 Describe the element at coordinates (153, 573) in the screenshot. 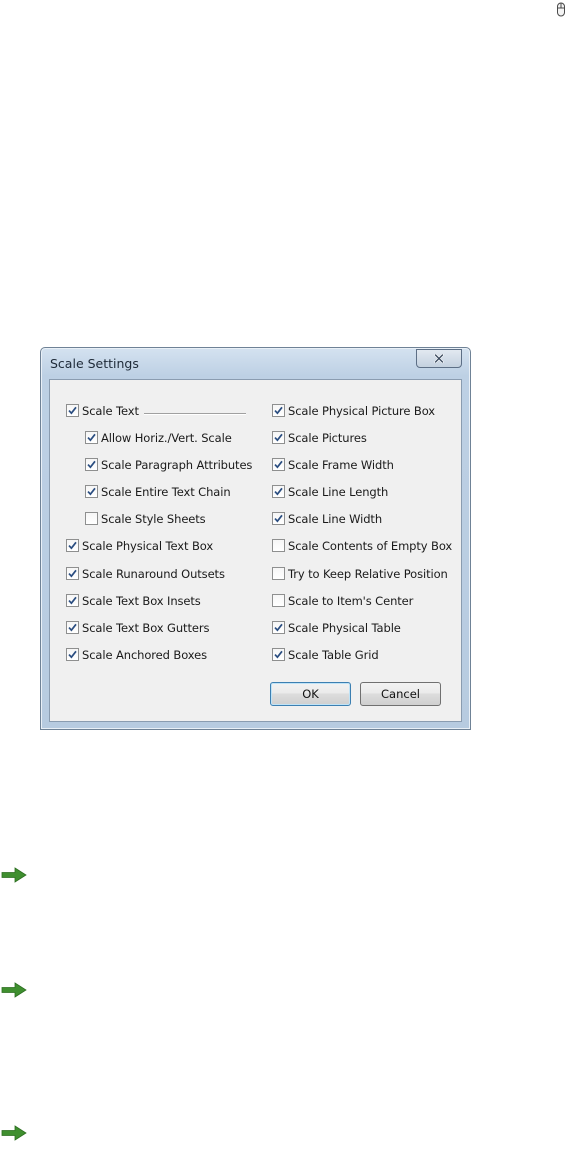

I see `checkbox-label: Scale Runaround Outsets` at that location.